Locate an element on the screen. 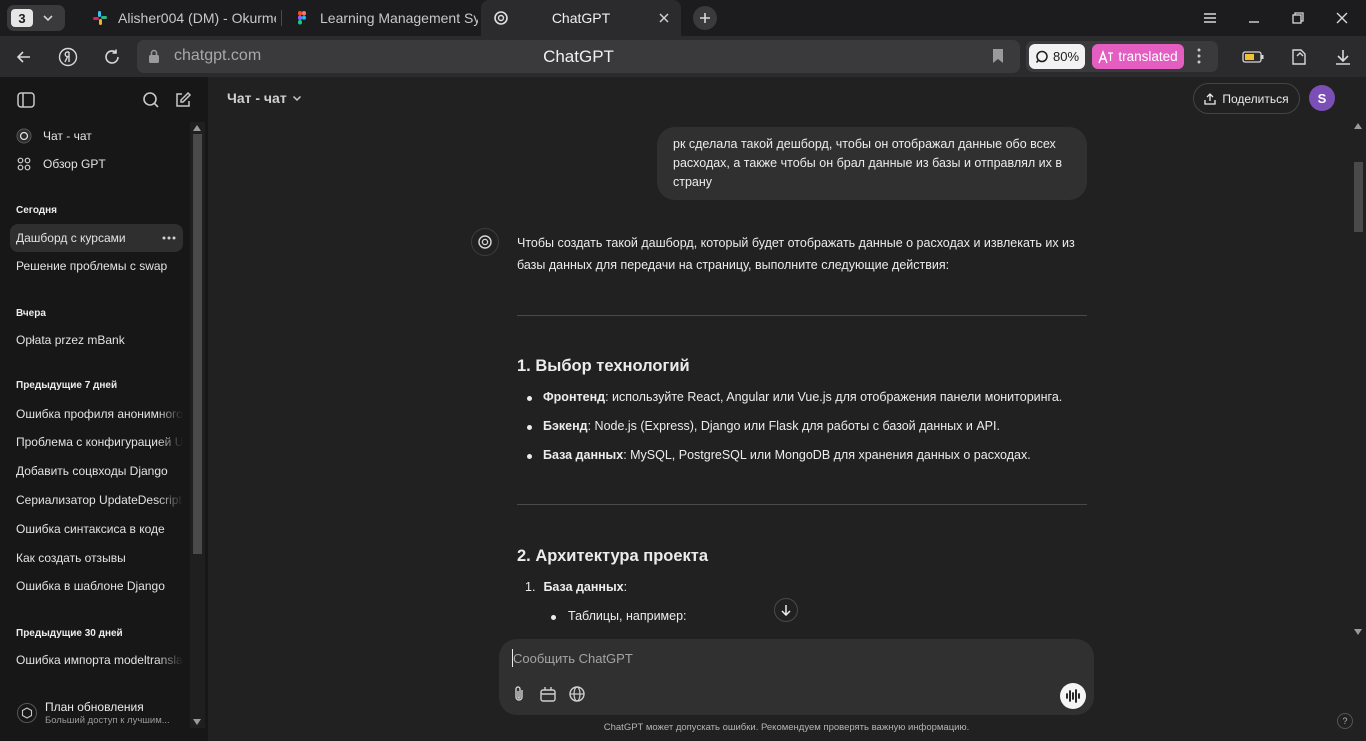 This screenshot has width=1366, height=741. sub-list-item: Таблицы, например: is located at coordinates (619, 616).